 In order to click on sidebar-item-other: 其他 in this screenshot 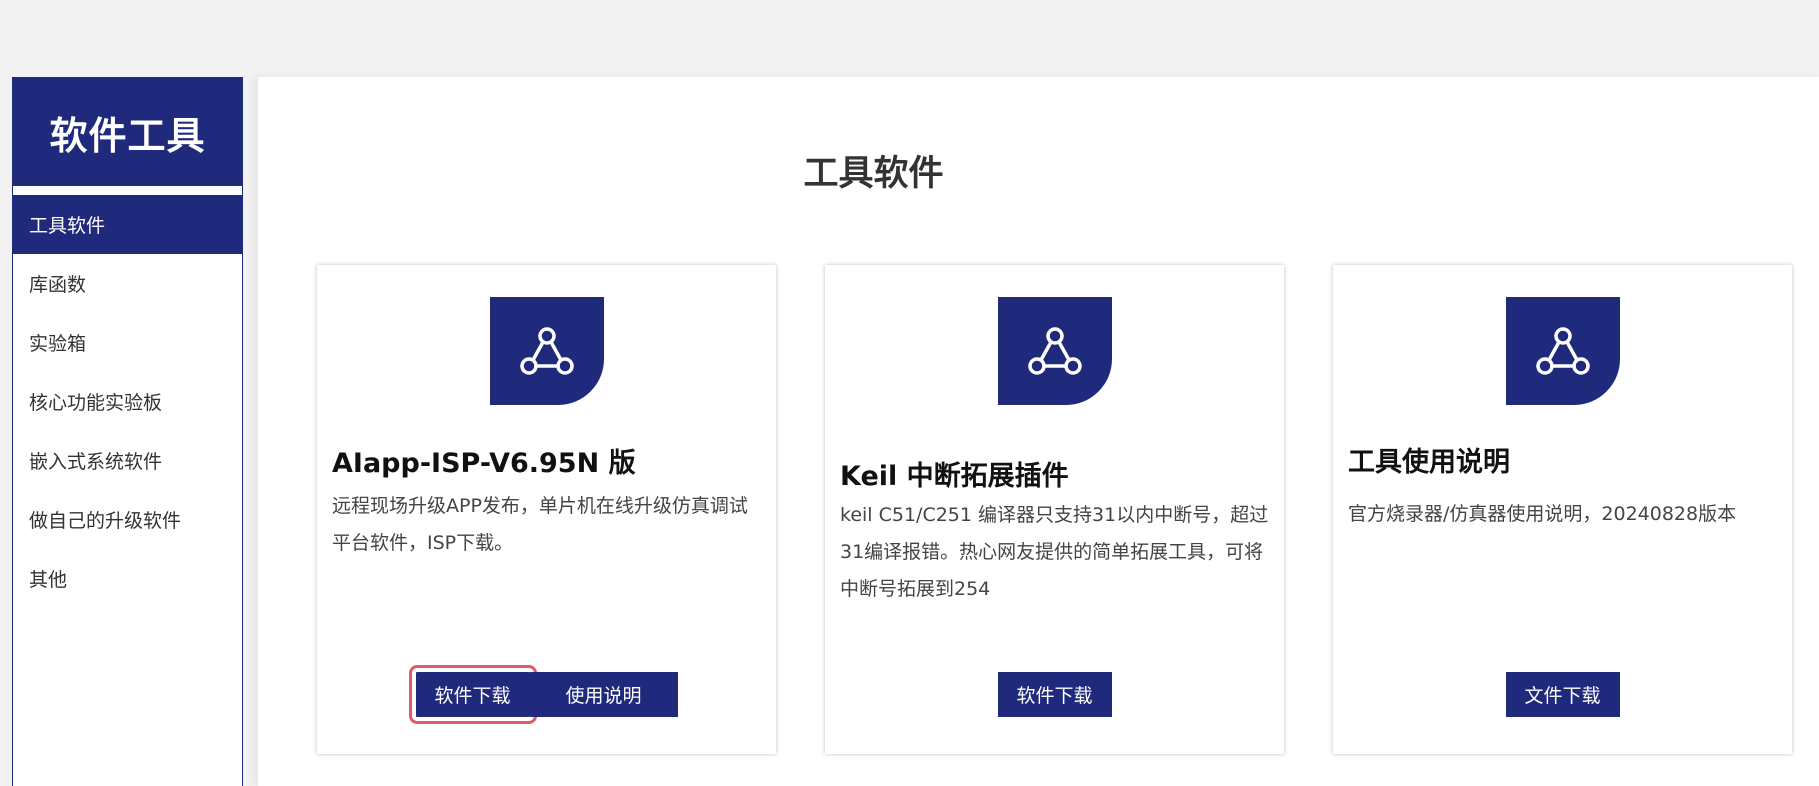, I will do `click(127, 578)`.